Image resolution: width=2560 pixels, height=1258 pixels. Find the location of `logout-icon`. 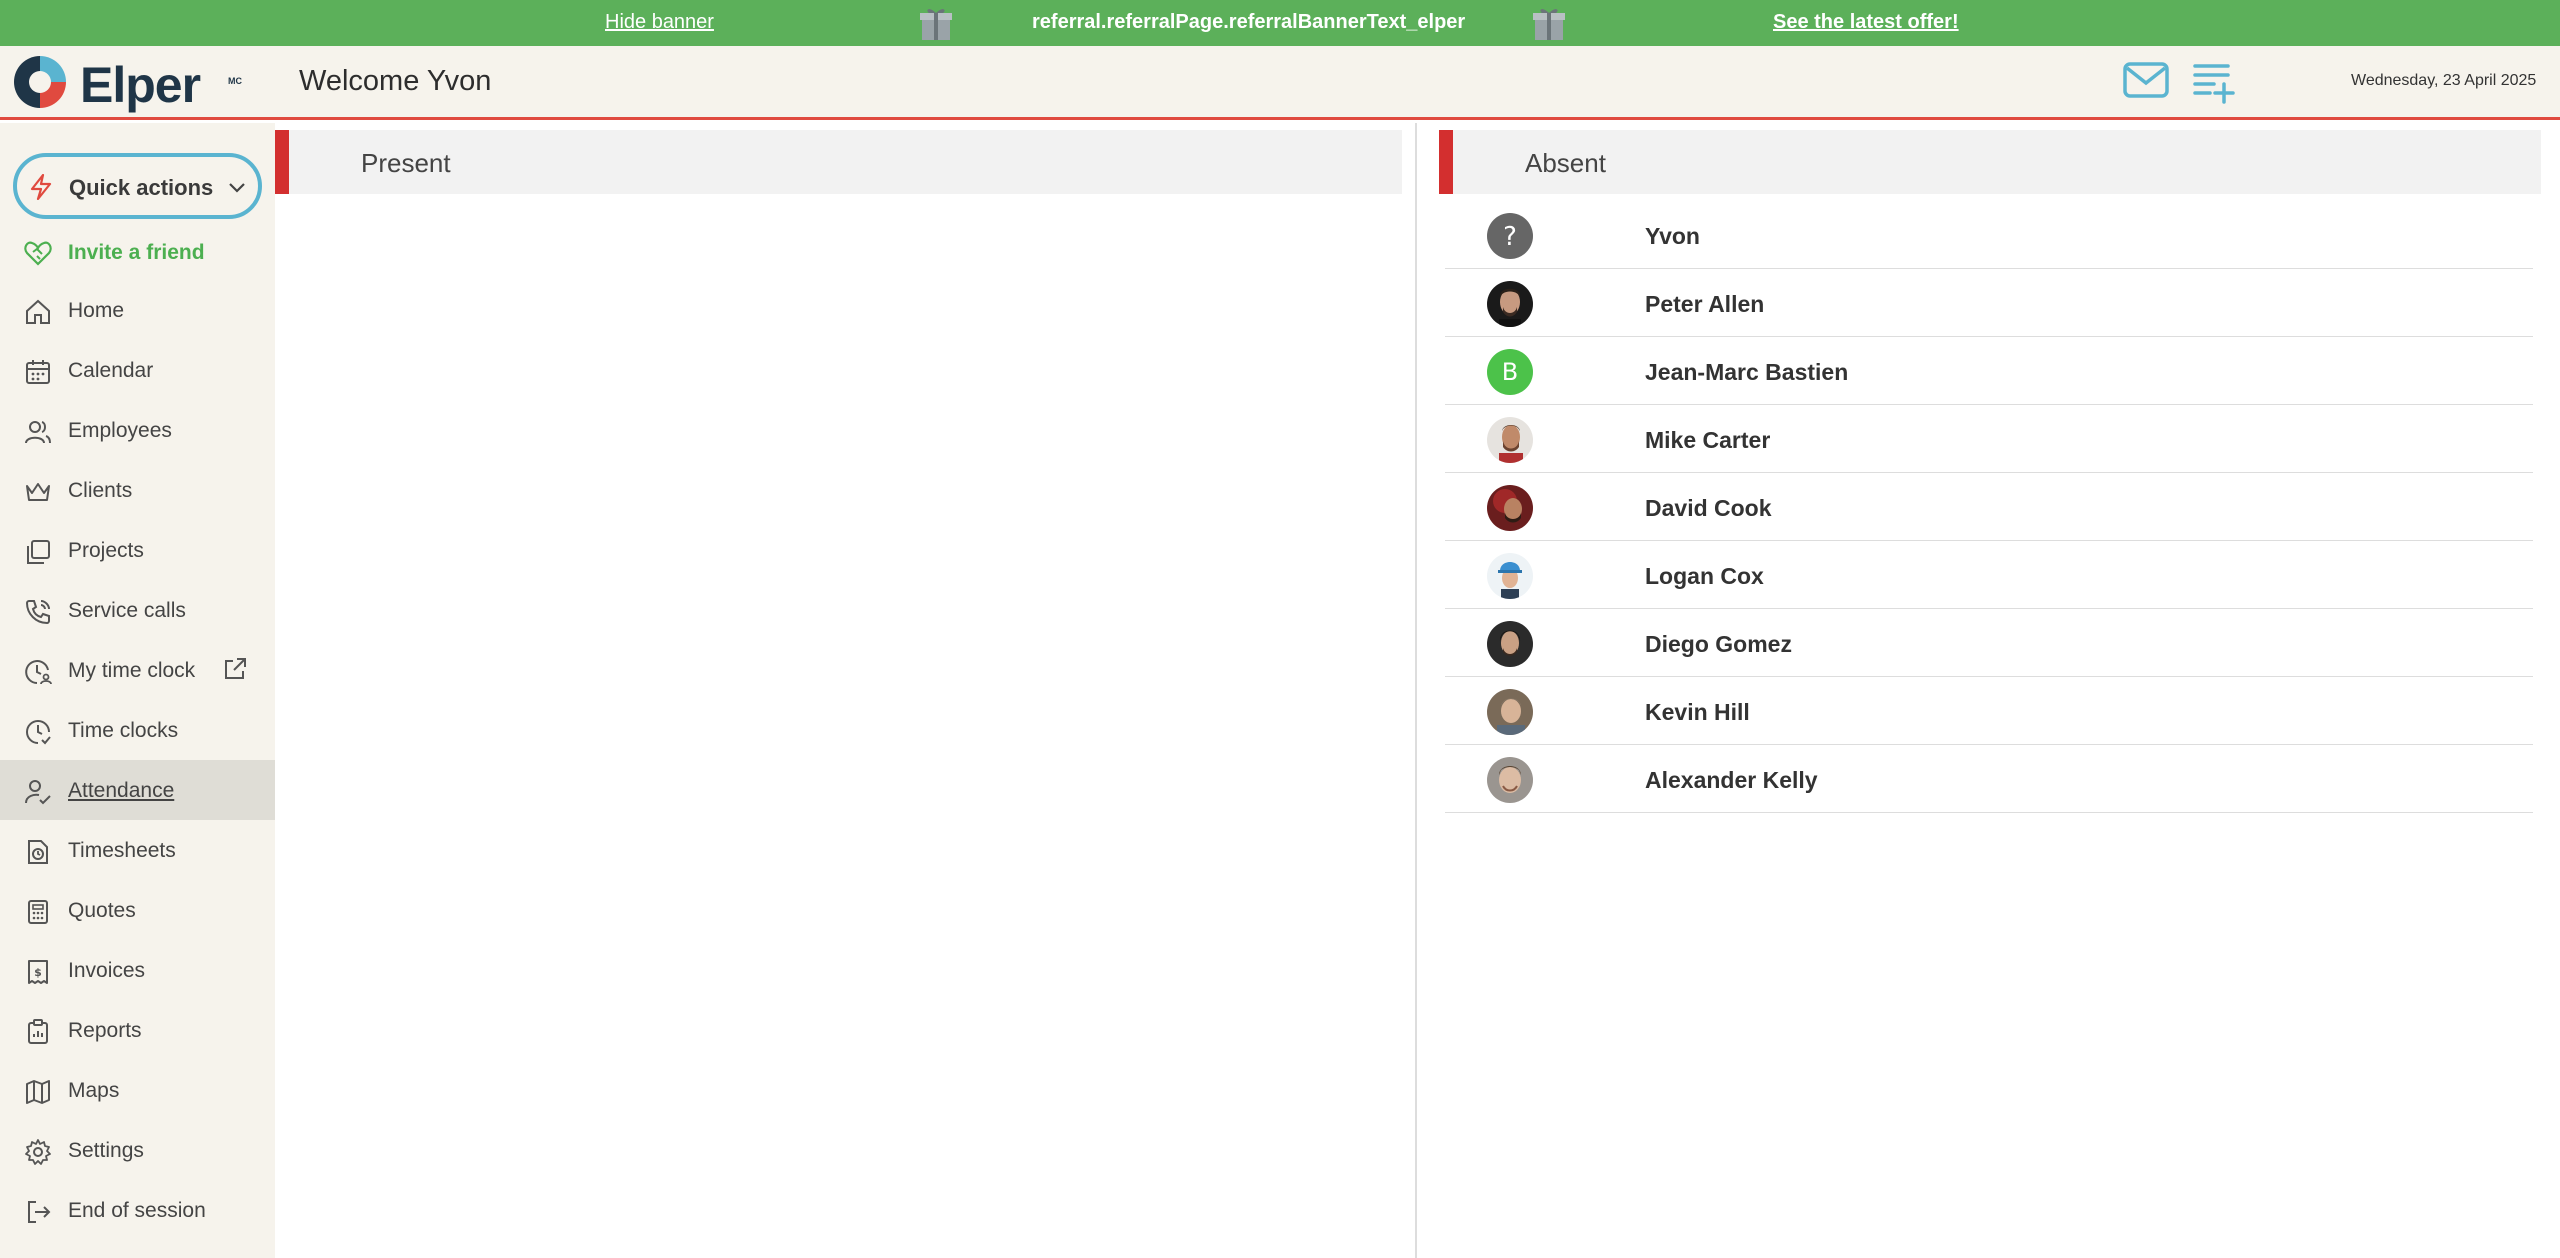

logout-icon is located at coordinates (39, 1212).